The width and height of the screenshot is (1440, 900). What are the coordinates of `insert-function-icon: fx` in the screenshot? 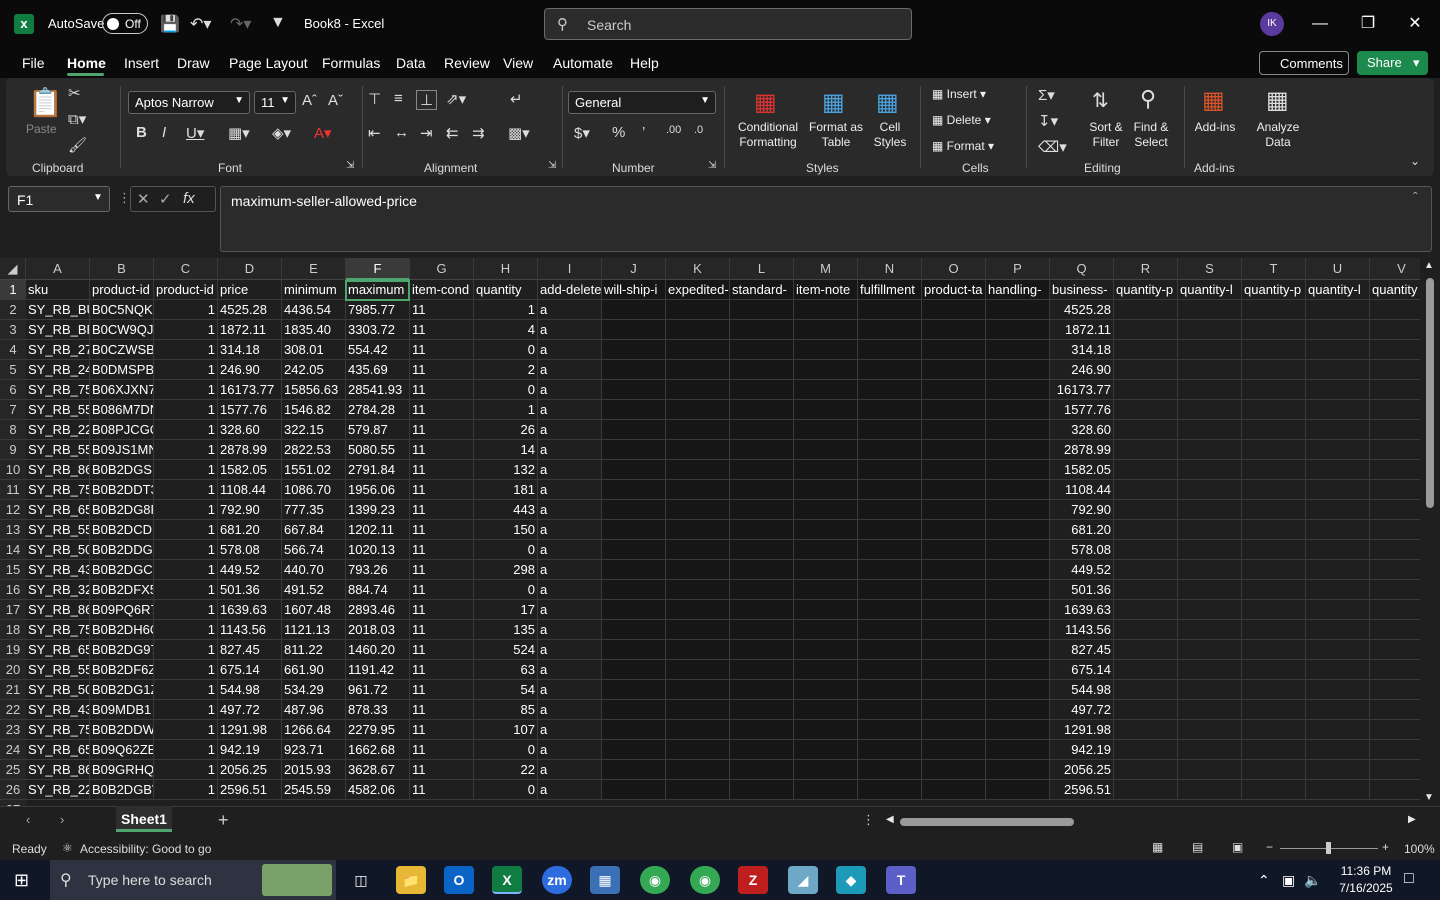 It's located at (189, 198).